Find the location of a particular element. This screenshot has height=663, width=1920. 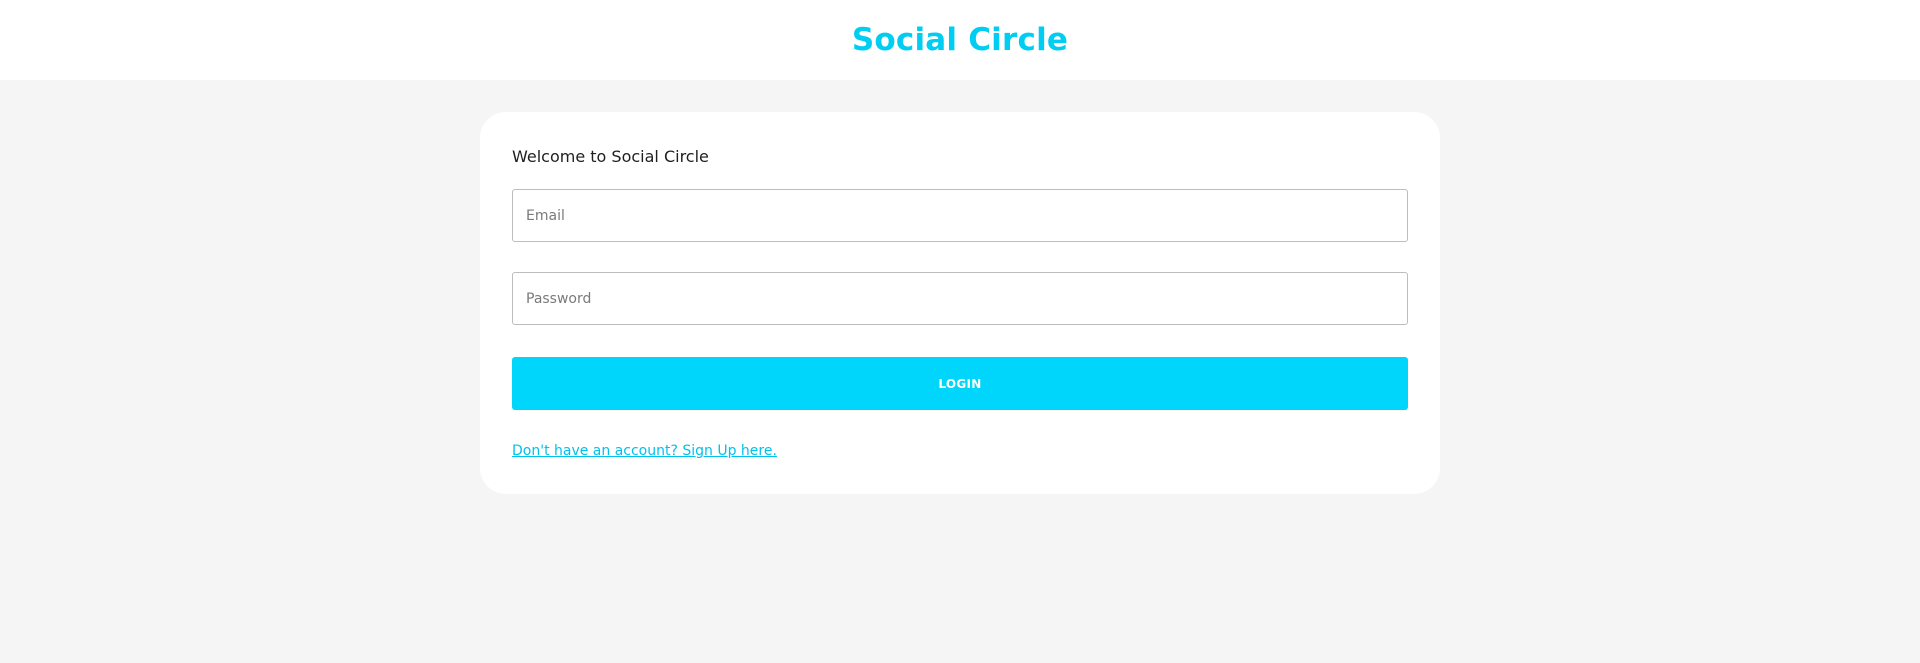

login-button: LOGIN is located at coordinates (960, 383).